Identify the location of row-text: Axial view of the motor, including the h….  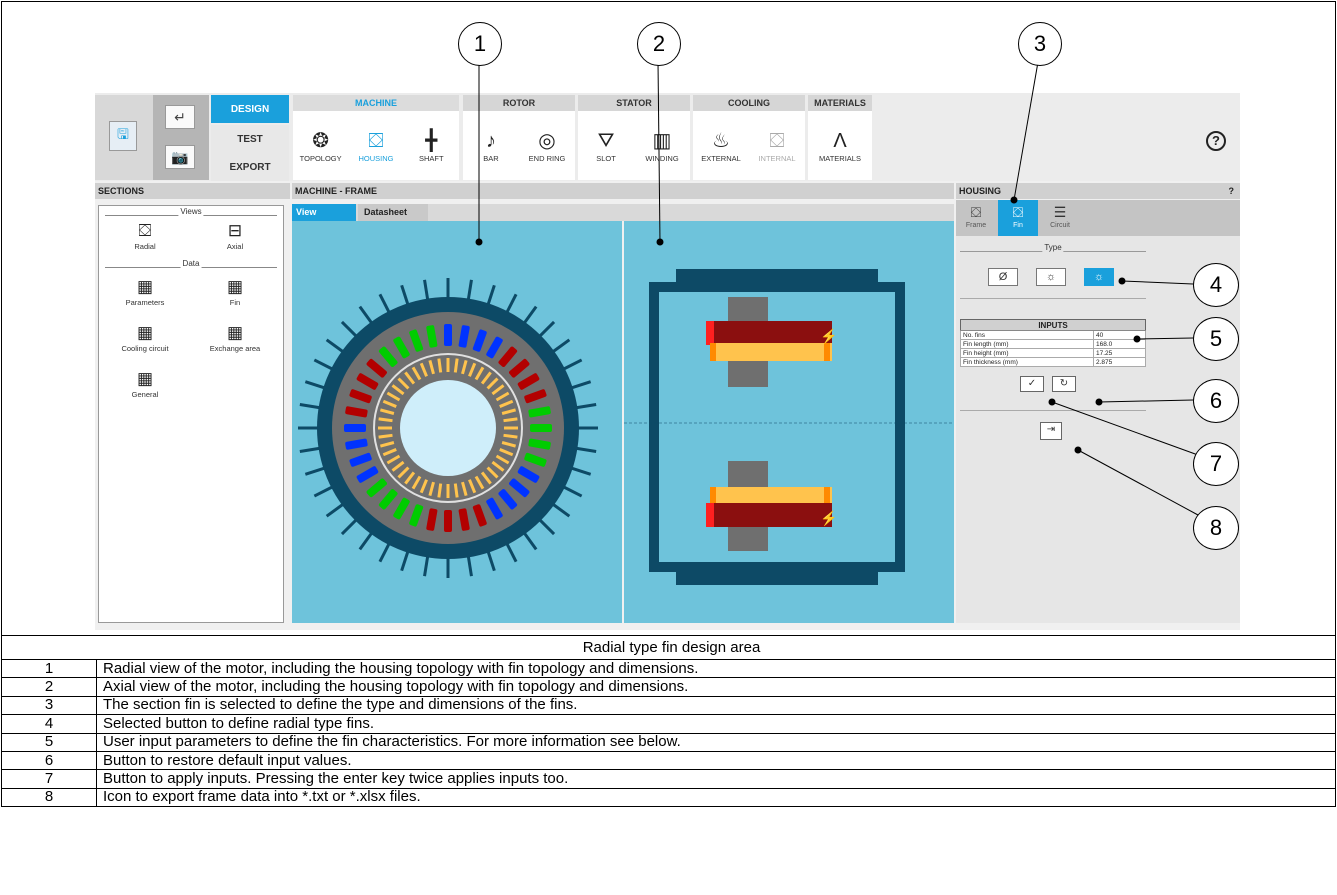
(716, 687).